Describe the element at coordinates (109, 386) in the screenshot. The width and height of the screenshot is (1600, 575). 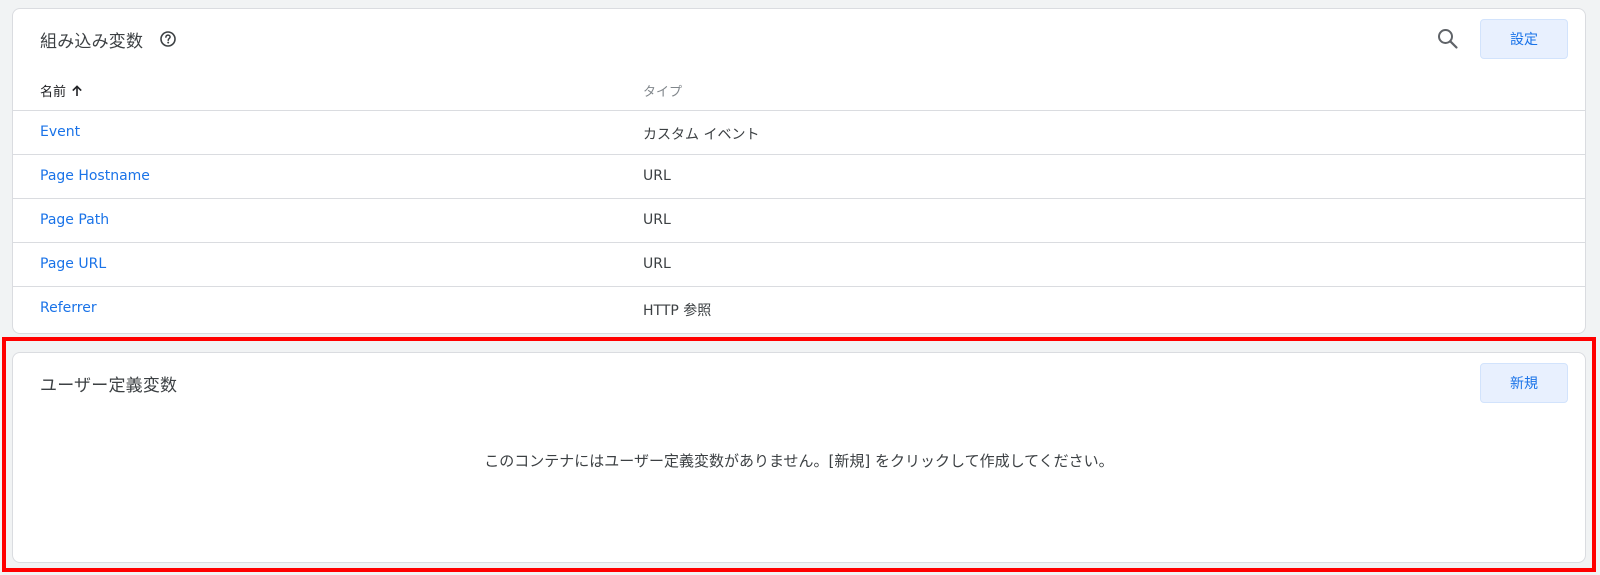
I see `user-defined-variables-title: ユーザー定義変数` at that location.